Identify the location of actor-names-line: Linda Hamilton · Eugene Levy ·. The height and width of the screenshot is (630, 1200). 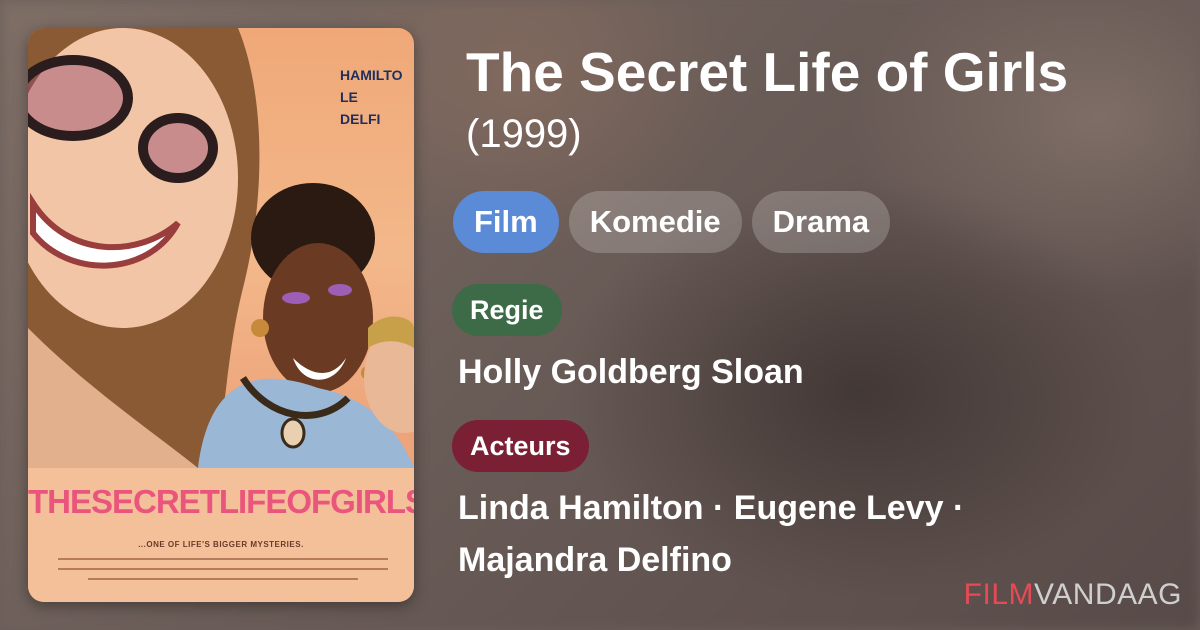
(711, 508).